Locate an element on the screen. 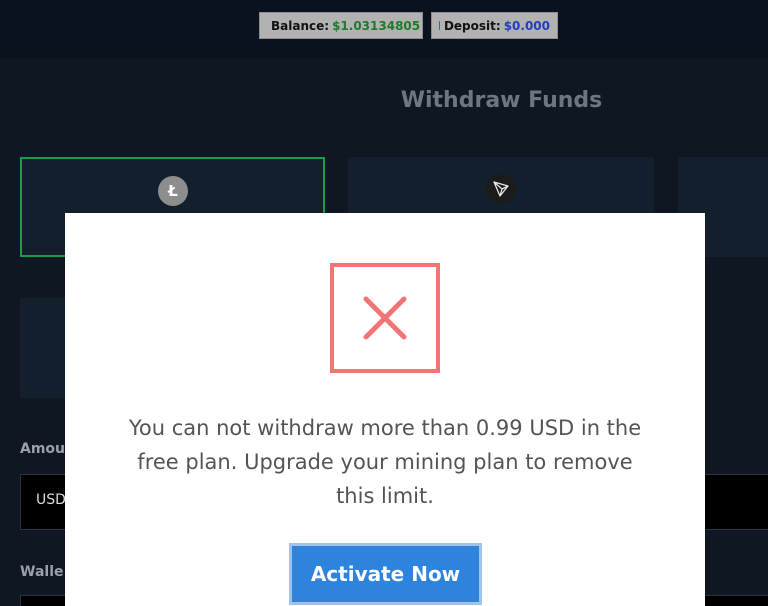  activate-now-button: Activate Now is located at coordinates (385, 574).